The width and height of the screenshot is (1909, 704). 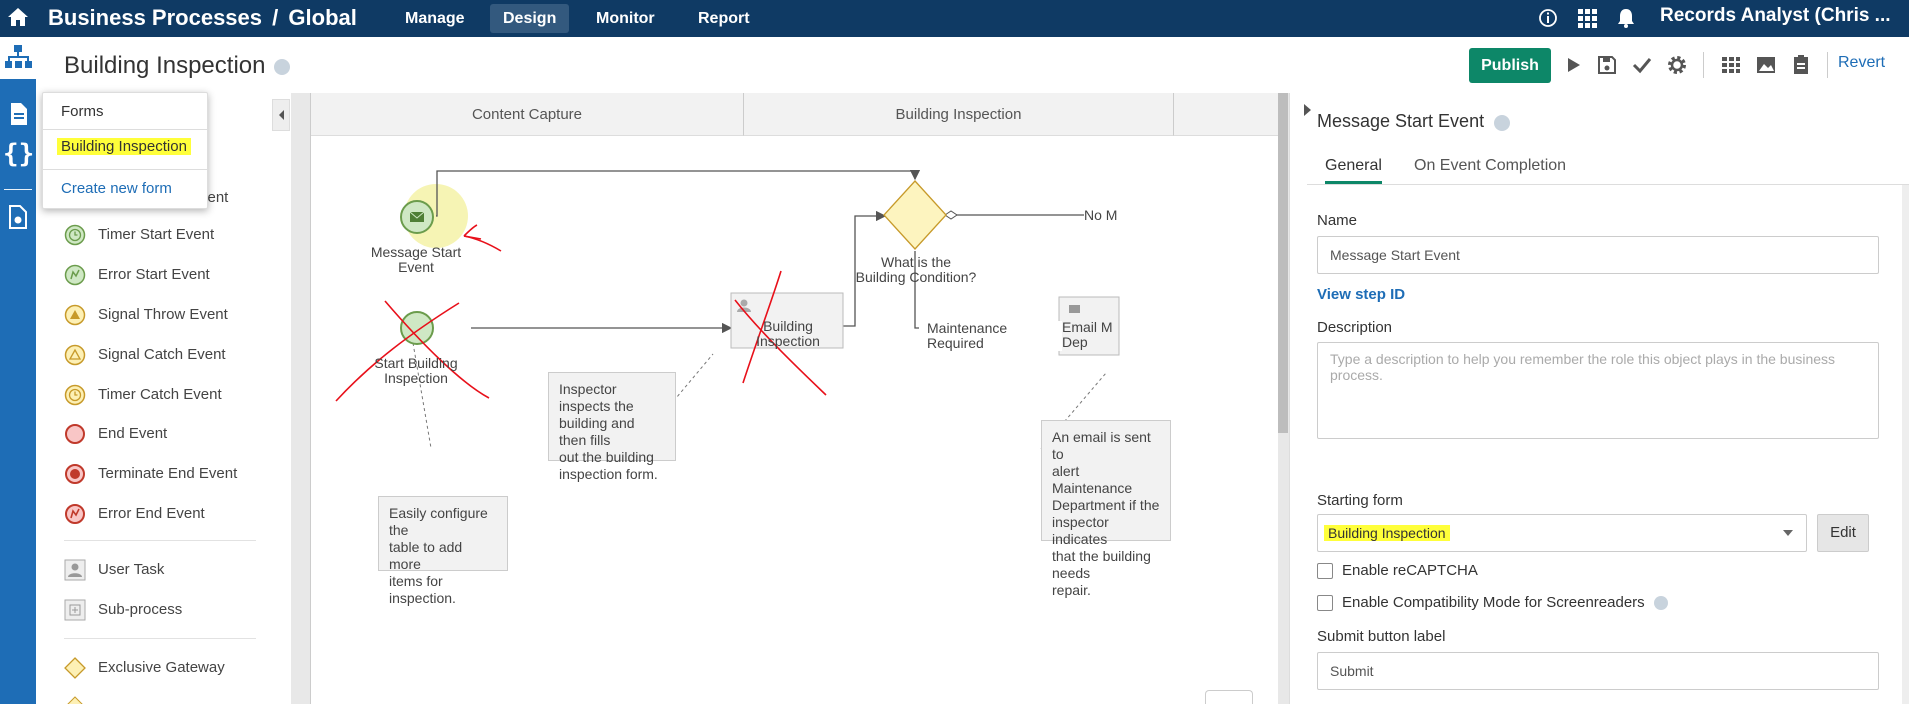 What do you see at coordinates (1677, 65) in the screenshot?
I see `gear-icon` at bounding box center [1677, 65].